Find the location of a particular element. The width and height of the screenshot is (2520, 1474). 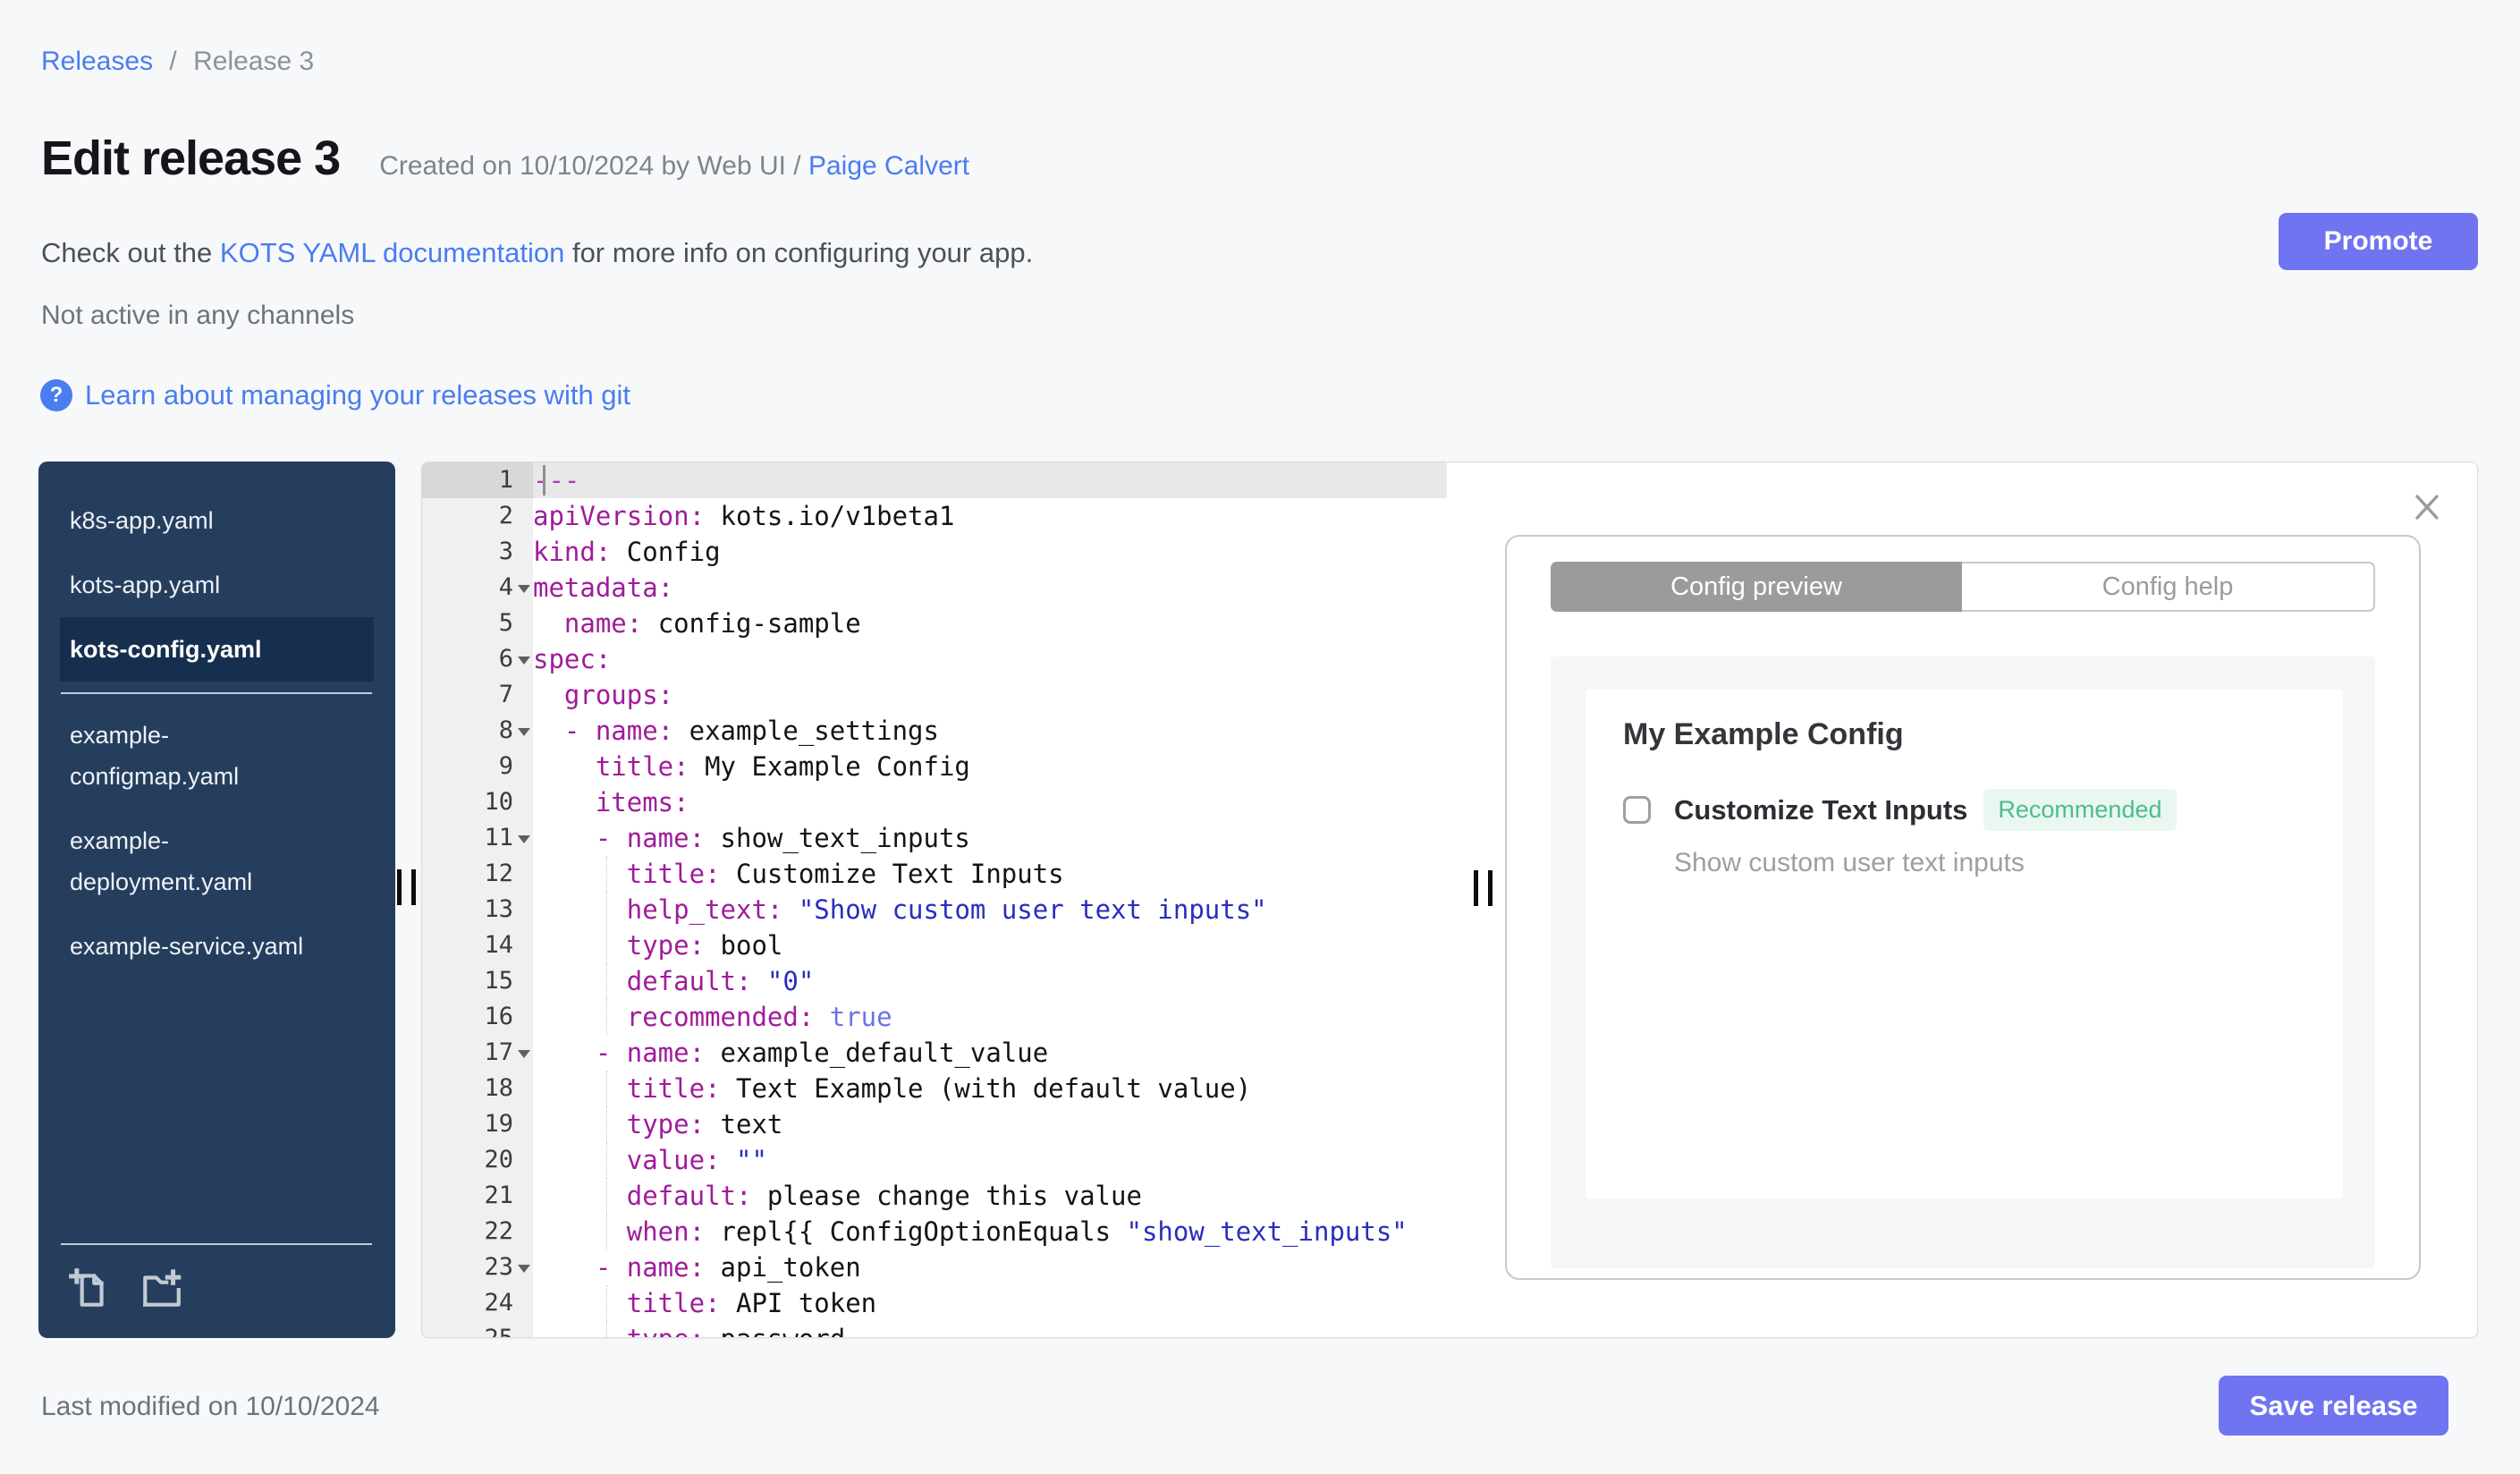

code-line-8: - name: example_settings is located at coordinates (751, 731).